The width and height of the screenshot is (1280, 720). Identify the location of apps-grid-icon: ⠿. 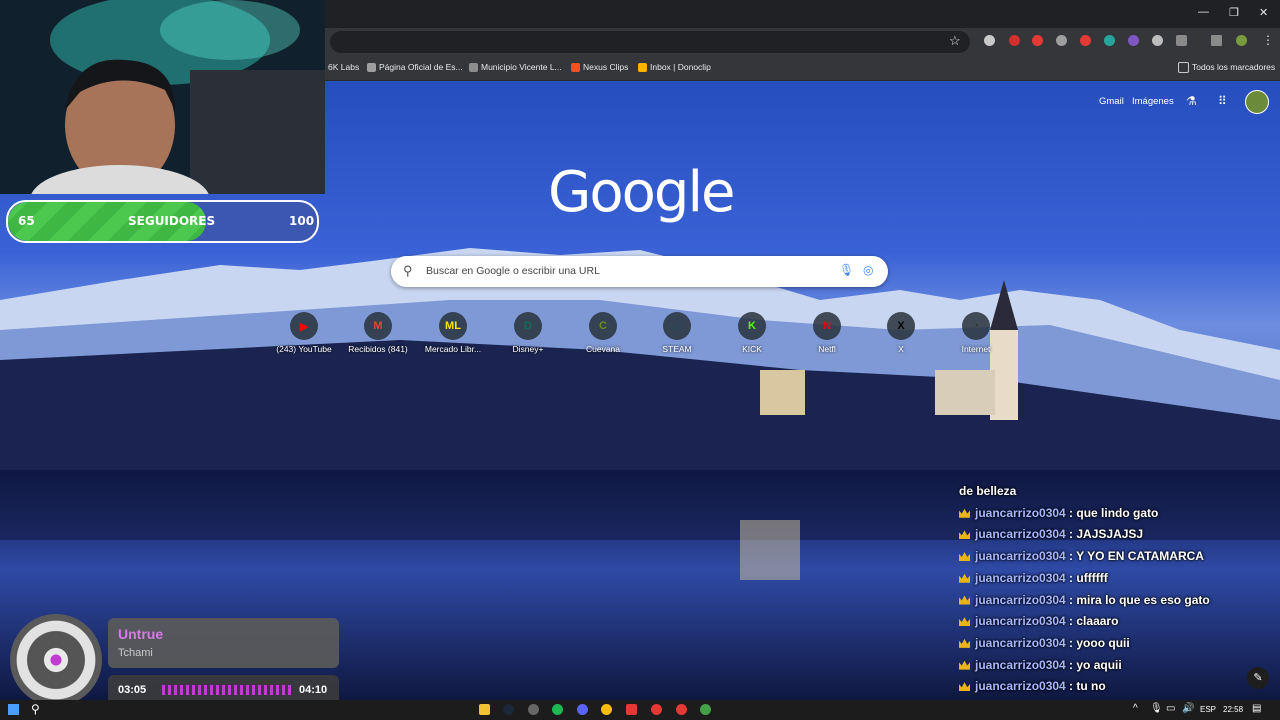
(1222, 101).